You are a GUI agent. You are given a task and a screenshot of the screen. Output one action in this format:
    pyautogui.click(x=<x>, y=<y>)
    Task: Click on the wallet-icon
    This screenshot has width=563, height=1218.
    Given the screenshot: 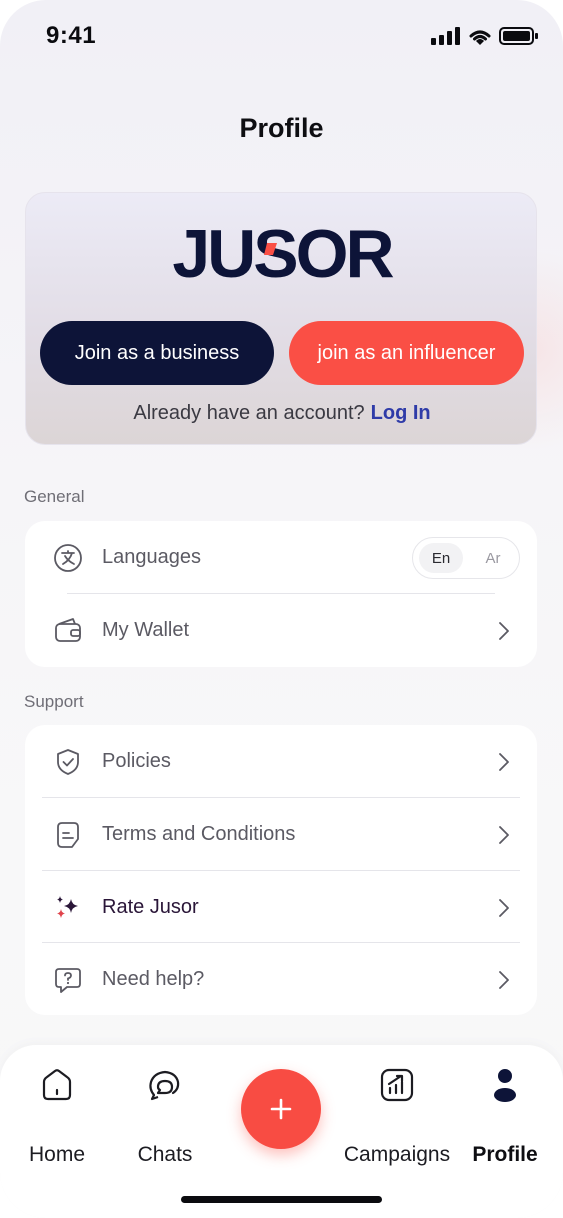 What is the action you would take?
    pyautogui.click(x=68, y=630)
    